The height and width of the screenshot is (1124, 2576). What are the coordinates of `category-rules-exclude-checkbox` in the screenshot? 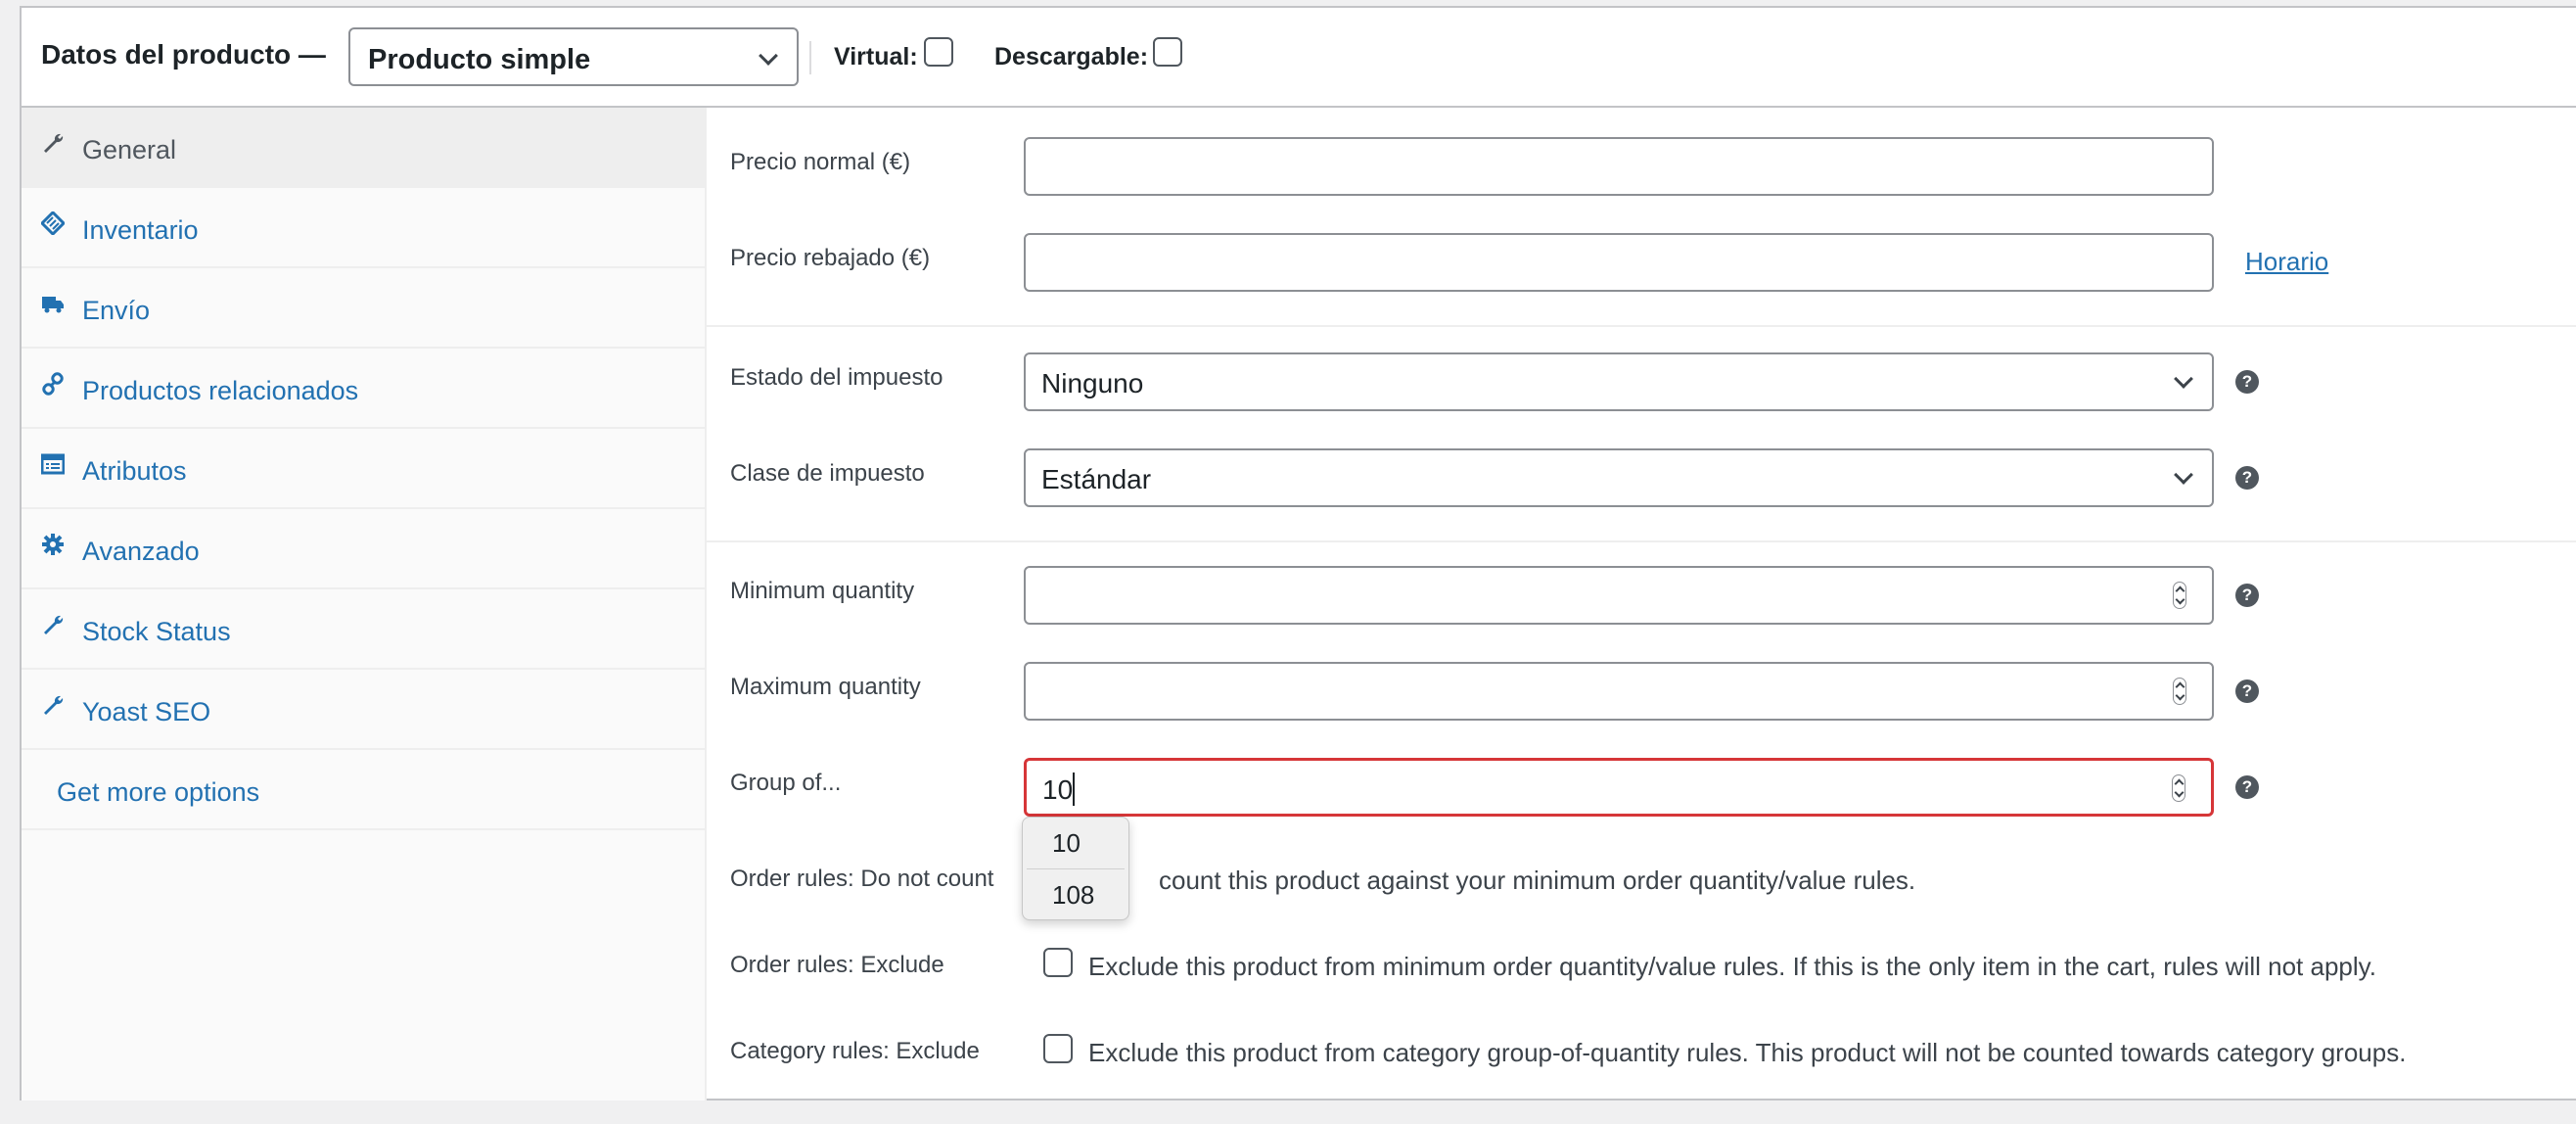 It's located at (1058, 1048).